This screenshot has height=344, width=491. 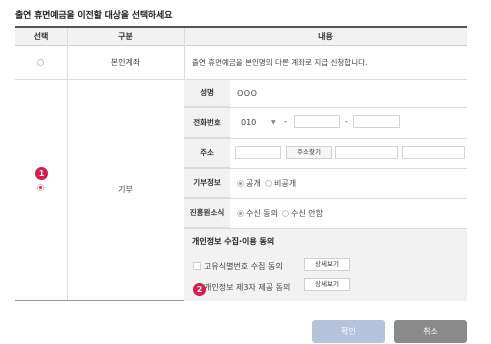 What do you see at coordinates (273, 122) in the screenshot?
I see `chevron-down-icon: ▼` at bounding box center [273, 122].